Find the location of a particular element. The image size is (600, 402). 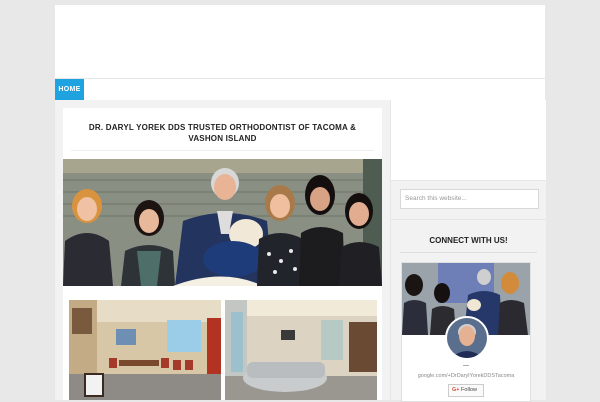

title-divider is located at coordinates (222, 150).